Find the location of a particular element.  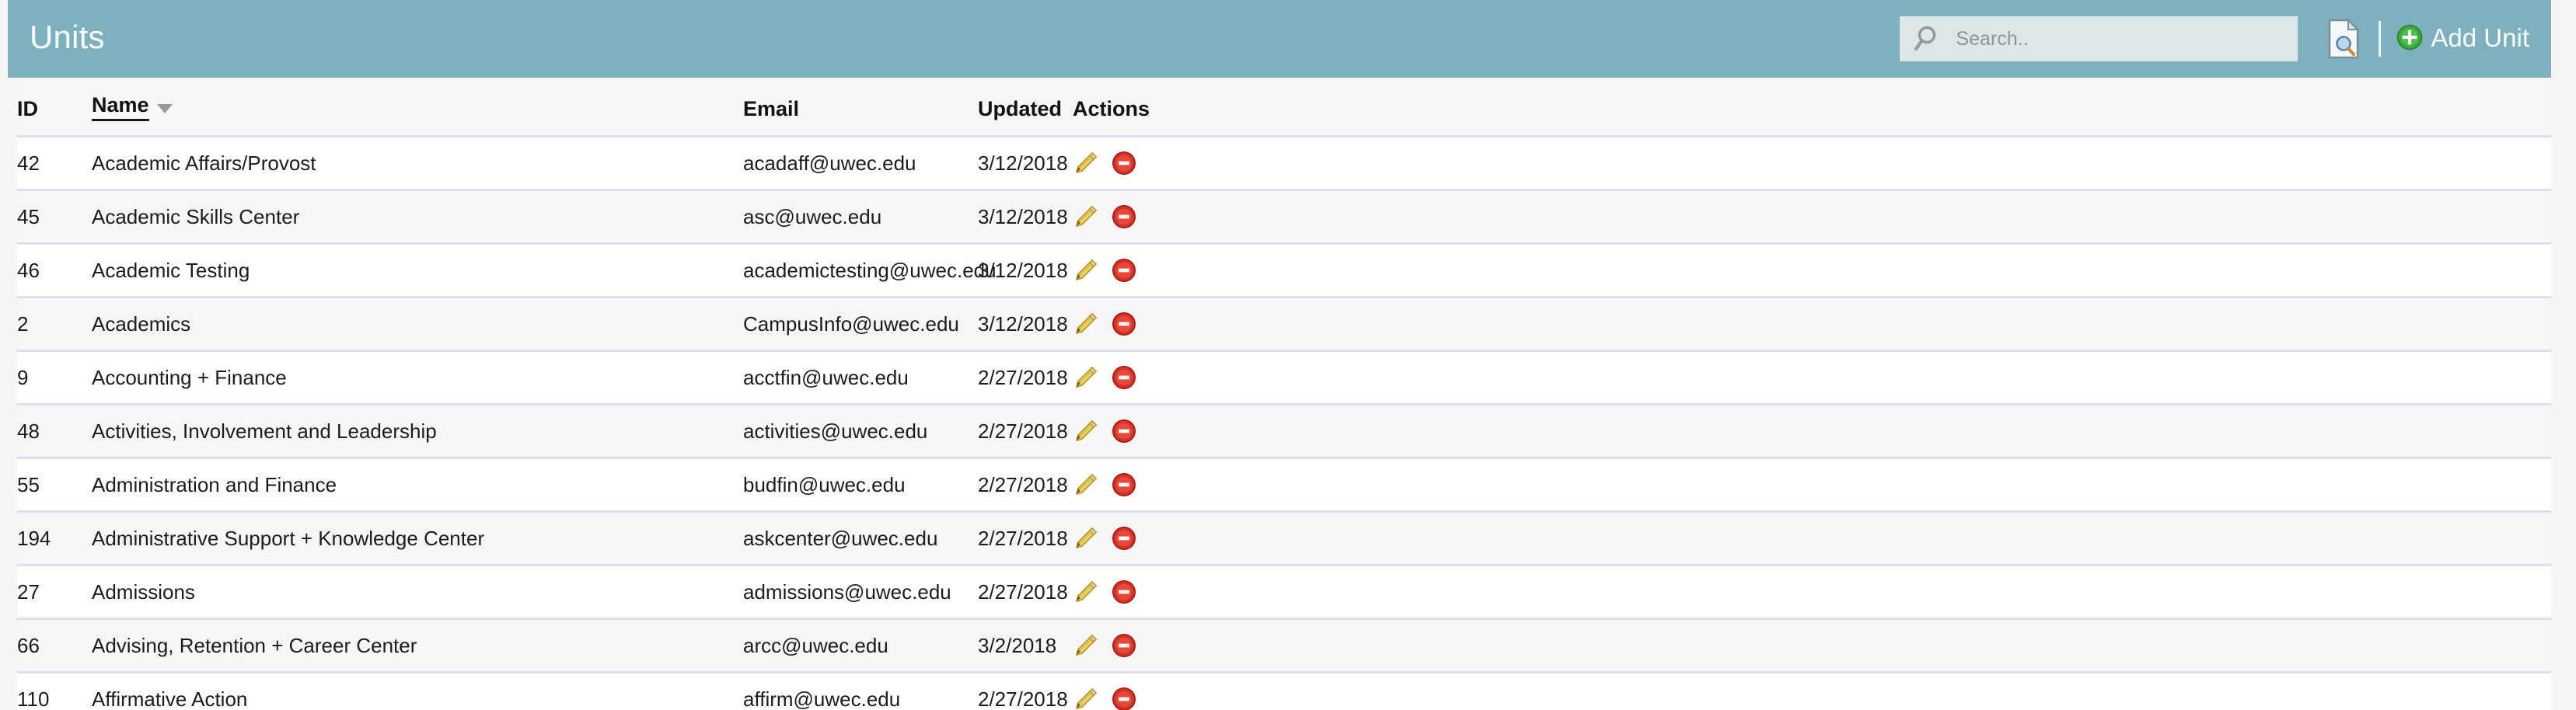

cell-id: 45 is located at coordinates (55, 218).